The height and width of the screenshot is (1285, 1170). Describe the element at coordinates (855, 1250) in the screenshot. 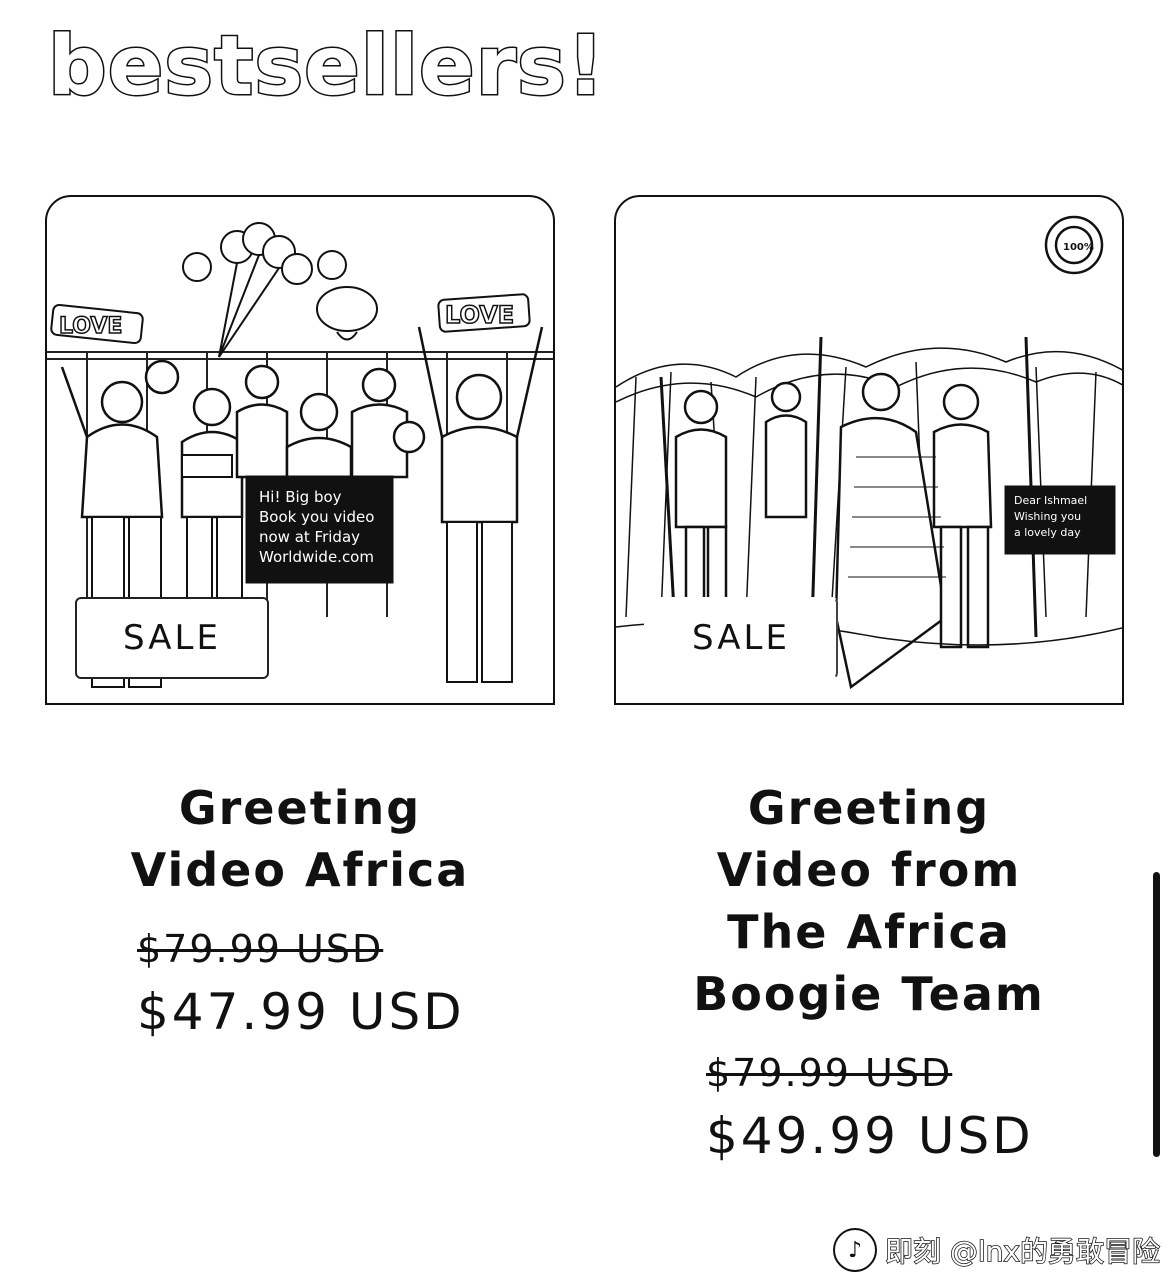

I see `jike-logo-icon: ♪` at that location.